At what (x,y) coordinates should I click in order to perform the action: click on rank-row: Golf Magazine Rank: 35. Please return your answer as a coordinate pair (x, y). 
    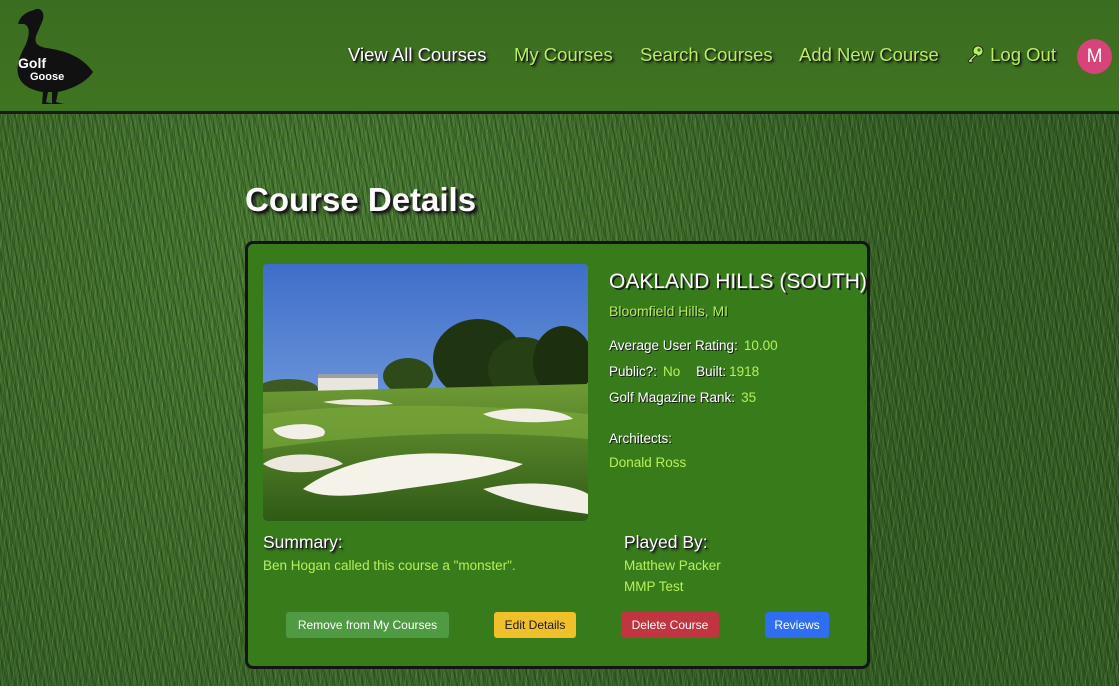
    Looking at the image, I should click on (682, 397).